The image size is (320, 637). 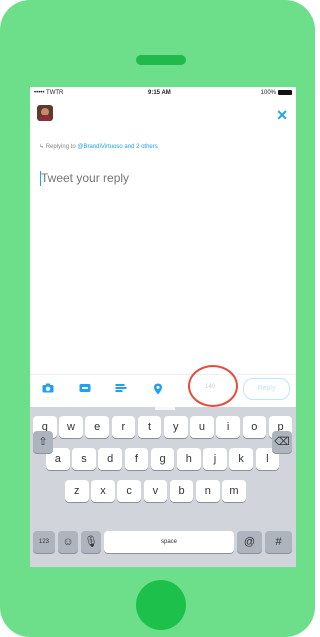 I want to click on carrier-label: ••••• TWTR, so click(x=49, y=93).